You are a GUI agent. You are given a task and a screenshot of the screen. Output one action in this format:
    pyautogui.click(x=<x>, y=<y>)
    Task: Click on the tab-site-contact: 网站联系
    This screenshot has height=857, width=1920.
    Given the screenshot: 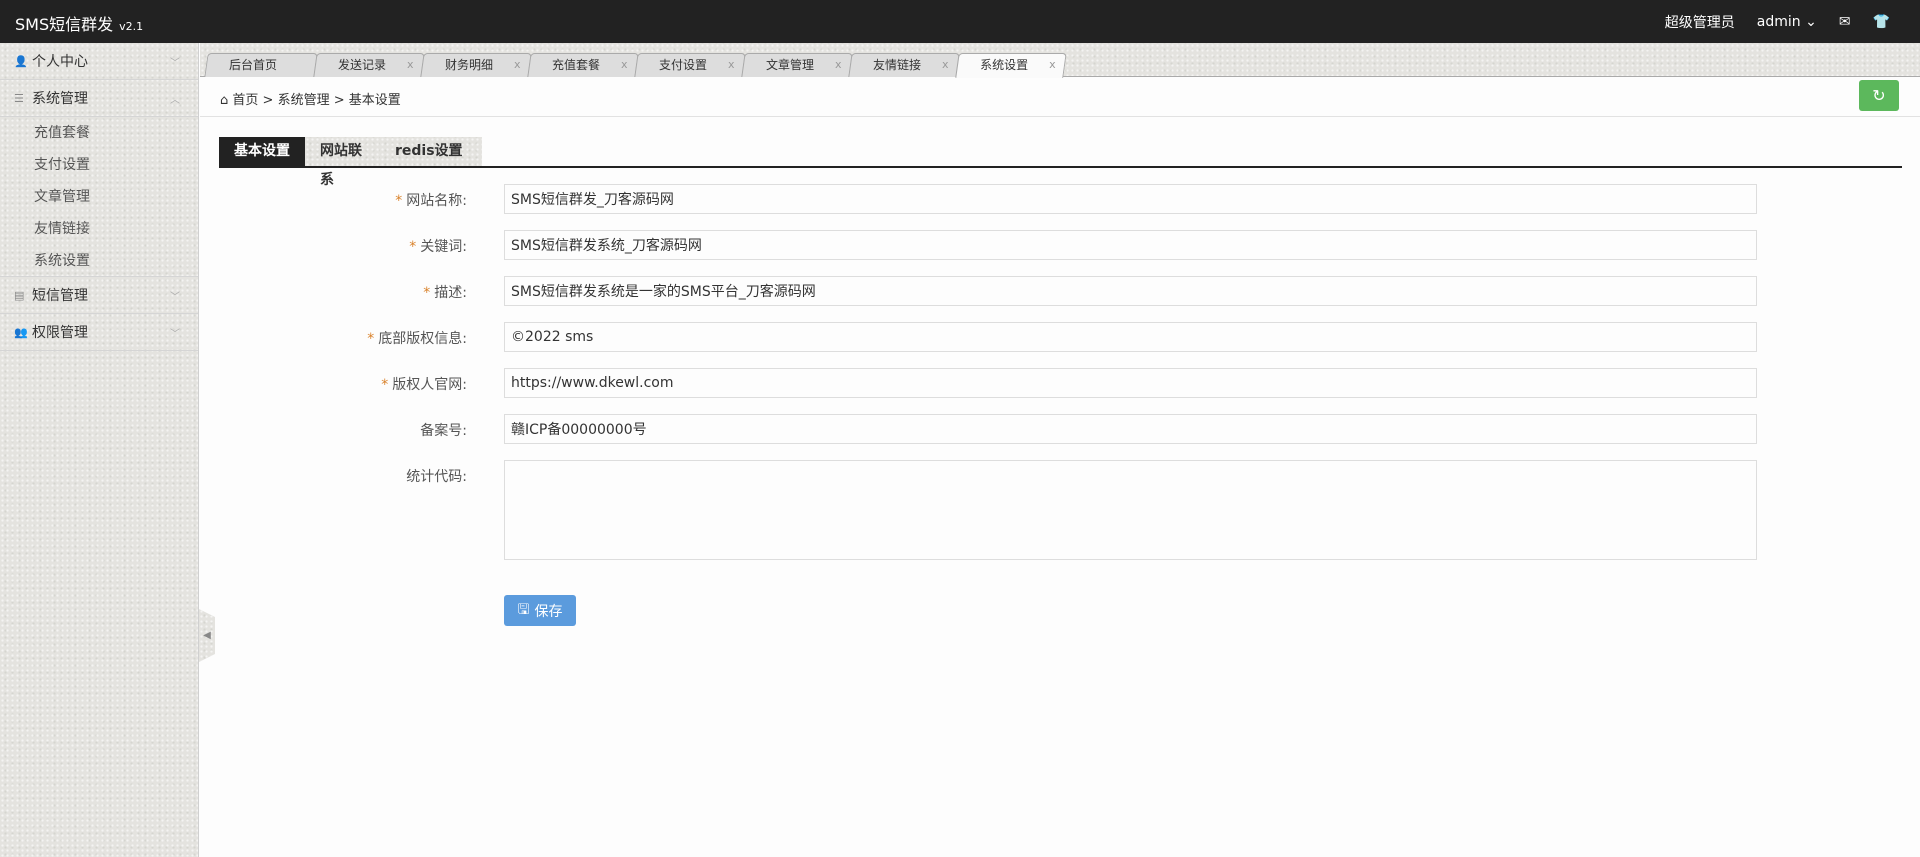 What is the action you would take?
    pyautogui.click(x=342, y=162)
    